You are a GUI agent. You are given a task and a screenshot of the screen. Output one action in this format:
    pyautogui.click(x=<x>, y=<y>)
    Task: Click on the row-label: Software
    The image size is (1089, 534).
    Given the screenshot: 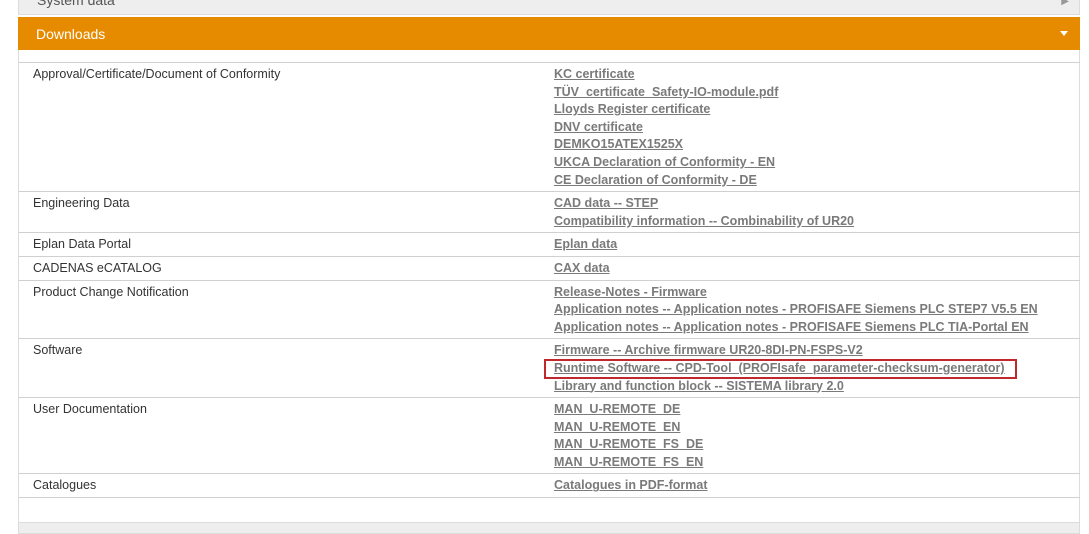 What is the action you would take?
    pyautogui.click(x=58, y=350)
    